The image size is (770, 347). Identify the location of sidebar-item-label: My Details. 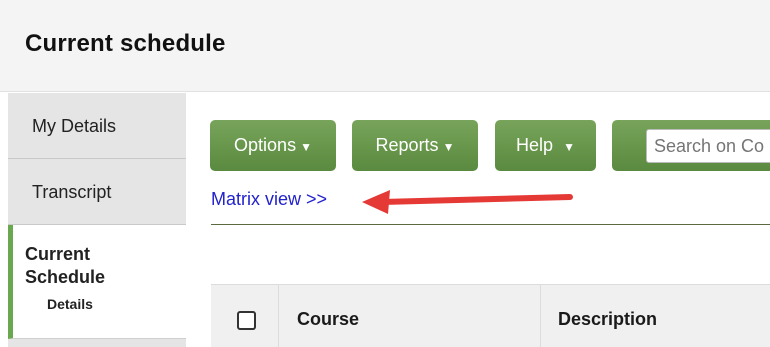
(74, 126).